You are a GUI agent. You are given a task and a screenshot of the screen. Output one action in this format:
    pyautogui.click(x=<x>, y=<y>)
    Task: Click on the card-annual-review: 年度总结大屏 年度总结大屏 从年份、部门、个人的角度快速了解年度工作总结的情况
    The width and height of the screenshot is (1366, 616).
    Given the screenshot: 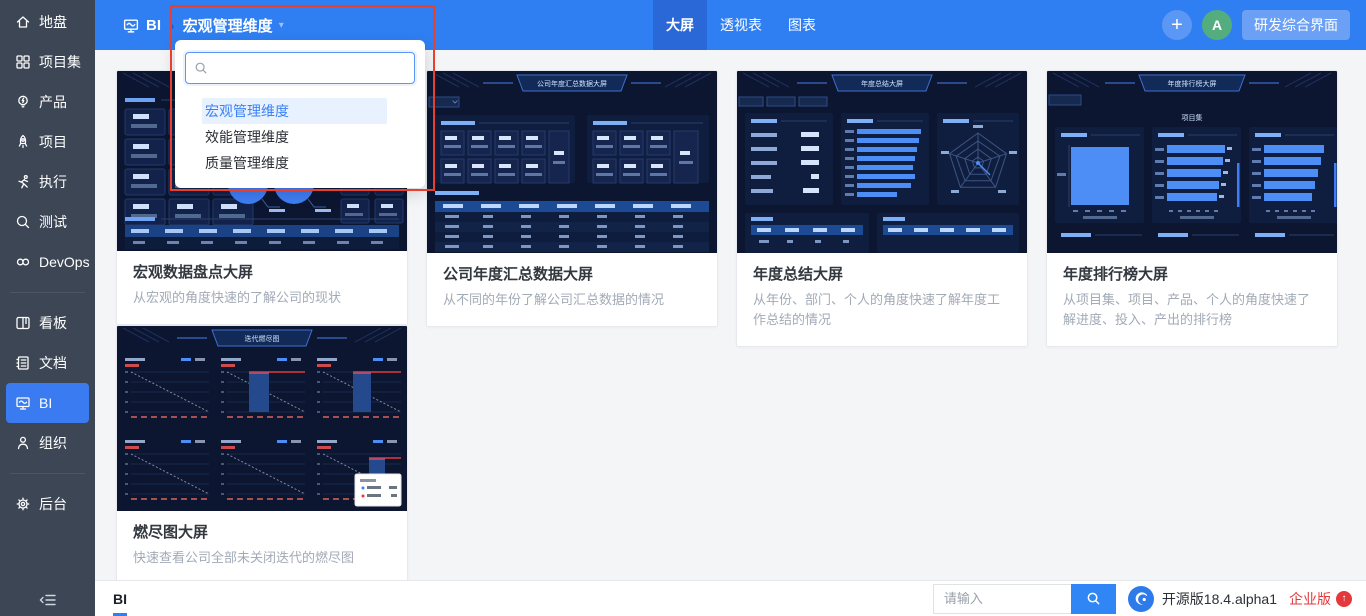 What is the action you would take?
    pyautogui.click(x=882, y=209)
    